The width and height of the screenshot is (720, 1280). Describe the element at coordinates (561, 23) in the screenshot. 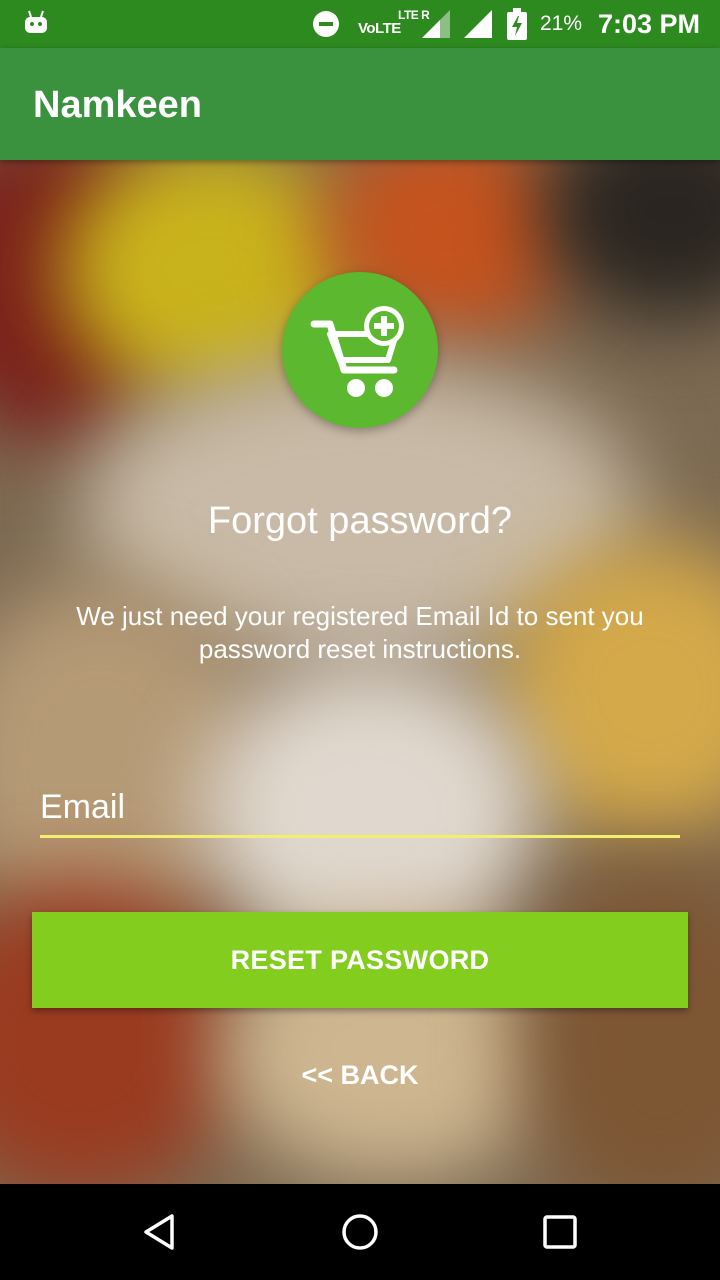

I see `battery-percent: 21%` at that location.